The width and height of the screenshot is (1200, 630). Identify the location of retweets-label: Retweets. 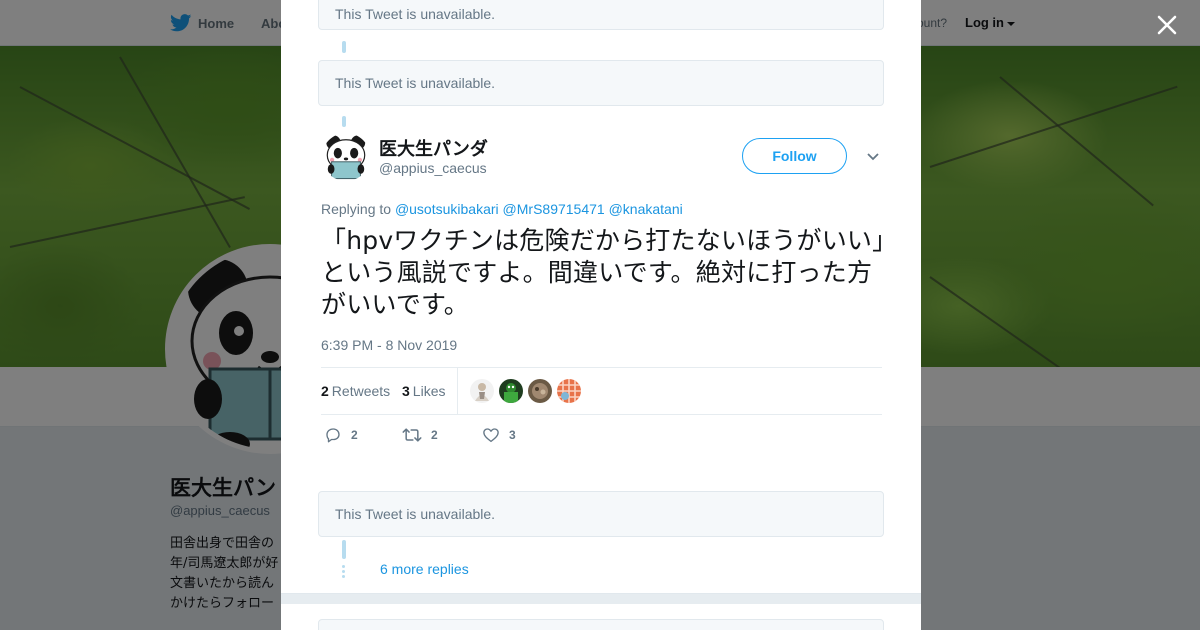
(361, 391).